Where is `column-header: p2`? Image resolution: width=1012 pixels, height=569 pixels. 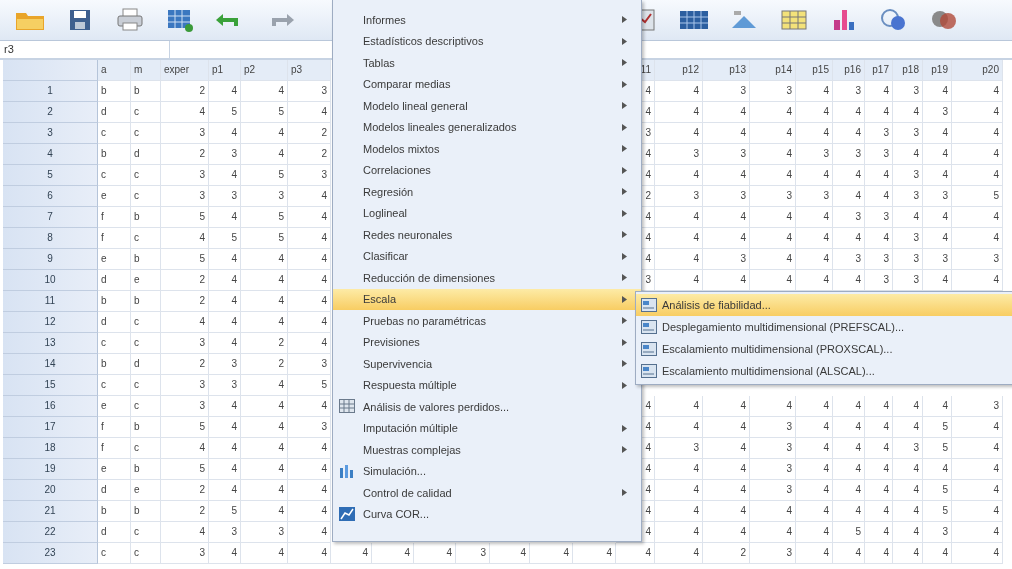
column-header: p2 is located at coordinates (264, 70).